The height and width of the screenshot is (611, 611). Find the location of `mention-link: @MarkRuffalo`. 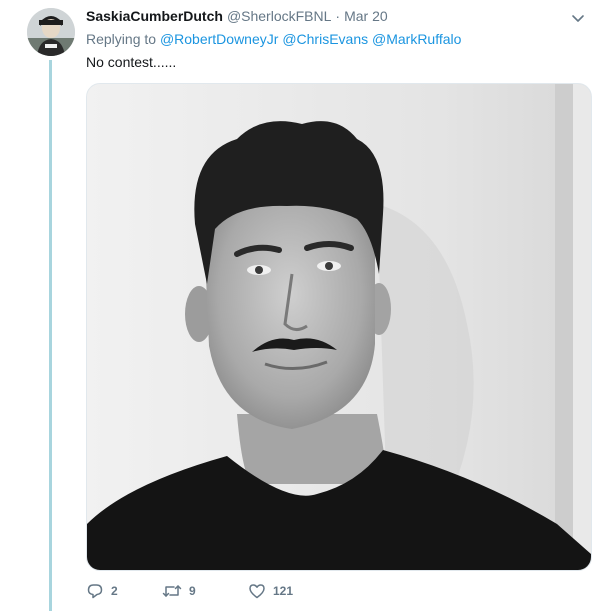

mention-link: @MarkRuffalo is located at coordinates (416, 39).